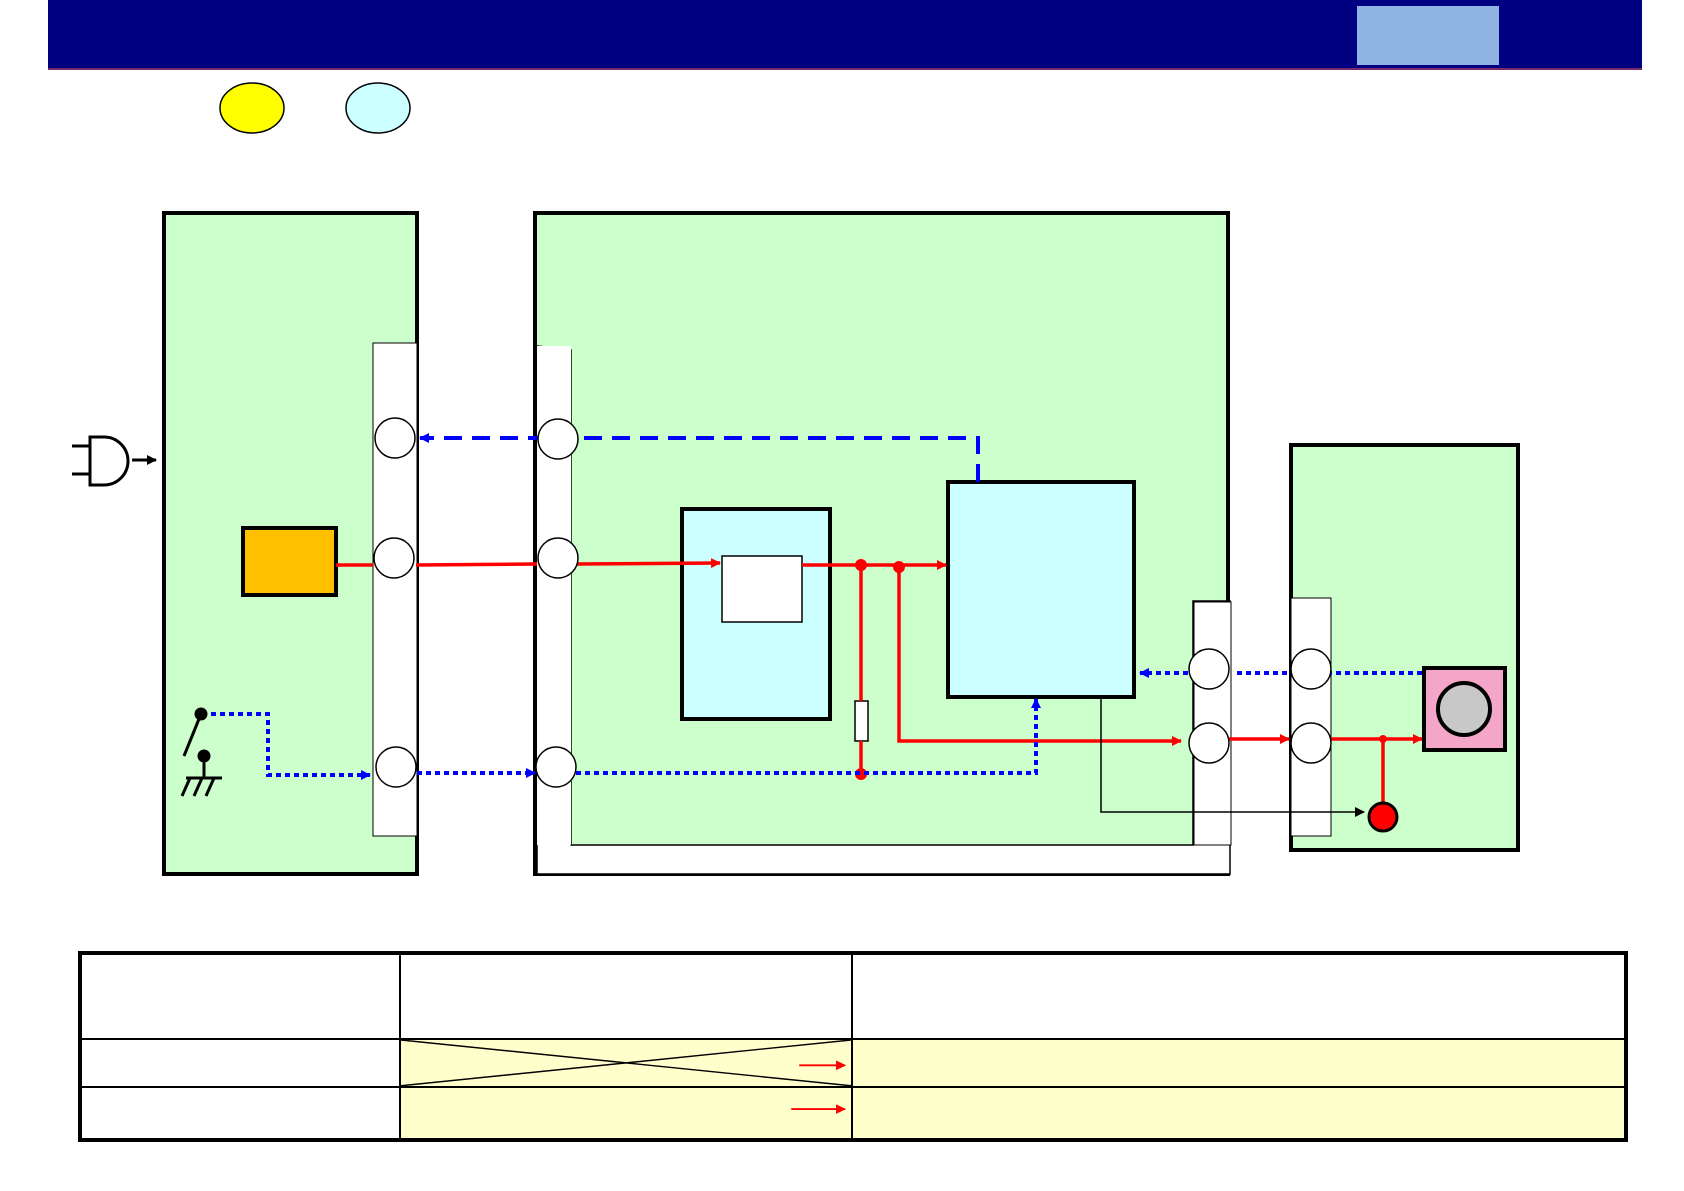 The width and height of the screenshot is (1684, 1191). I want to click on speaker-icon, so click(1464, 709).